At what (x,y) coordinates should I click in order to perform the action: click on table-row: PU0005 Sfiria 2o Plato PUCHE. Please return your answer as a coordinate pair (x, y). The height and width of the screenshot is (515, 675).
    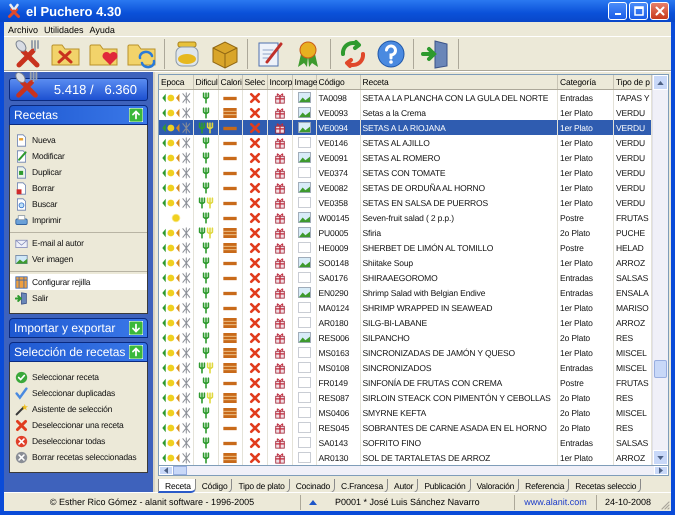
    Looking at the image, I should click on (405, 232).